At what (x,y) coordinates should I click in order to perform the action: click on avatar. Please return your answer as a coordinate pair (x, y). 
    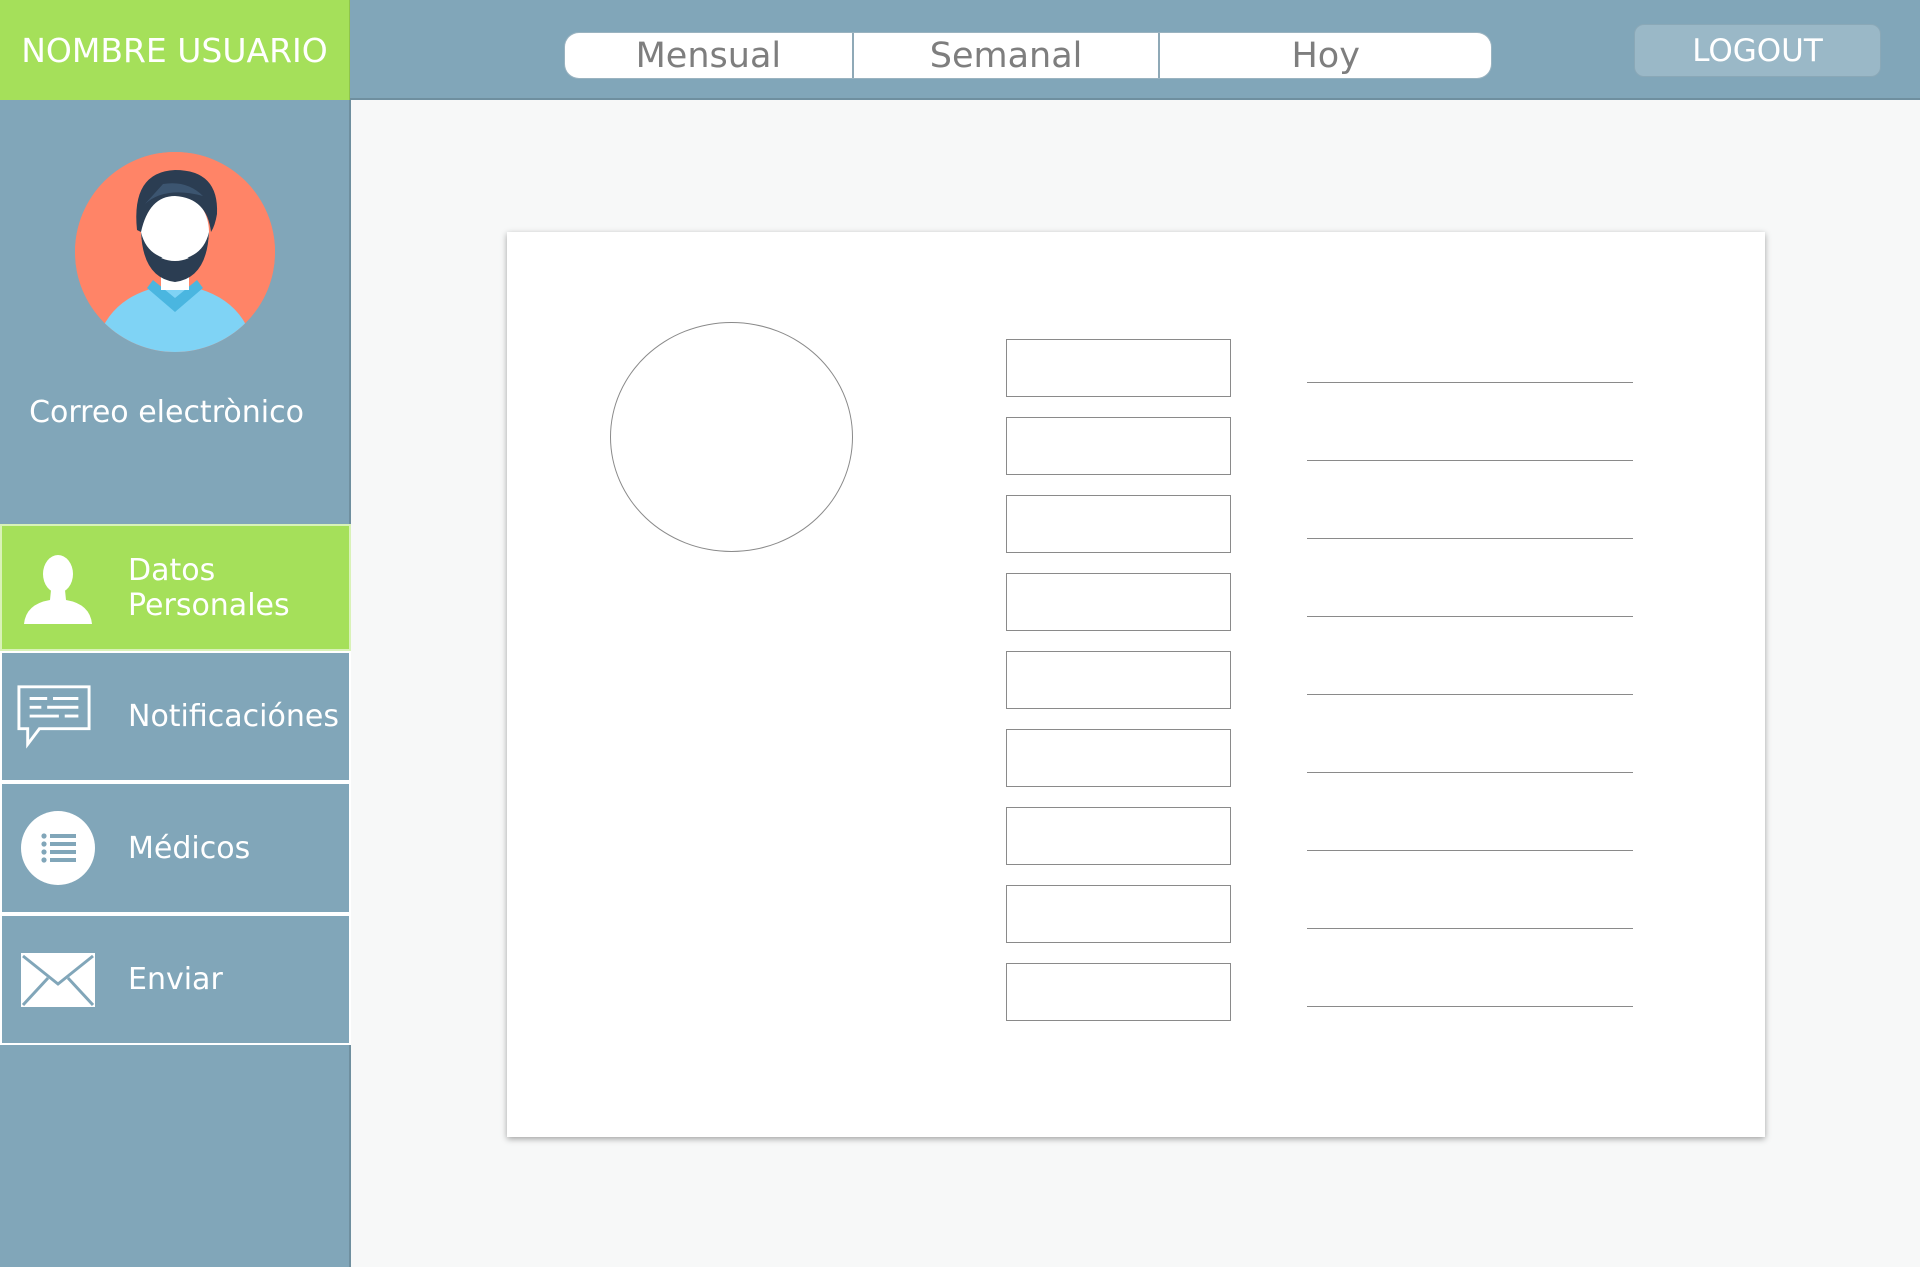
    Looking at the image, I should click on (175, 252).